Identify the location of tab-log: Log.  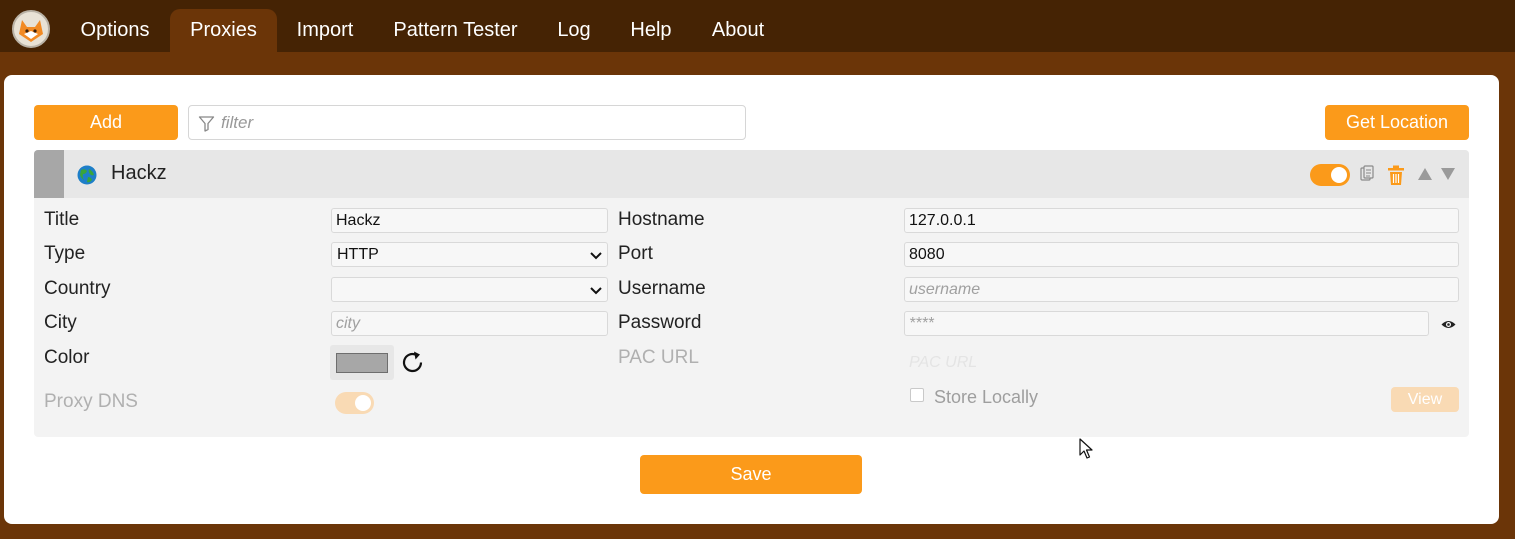
(574, 30).